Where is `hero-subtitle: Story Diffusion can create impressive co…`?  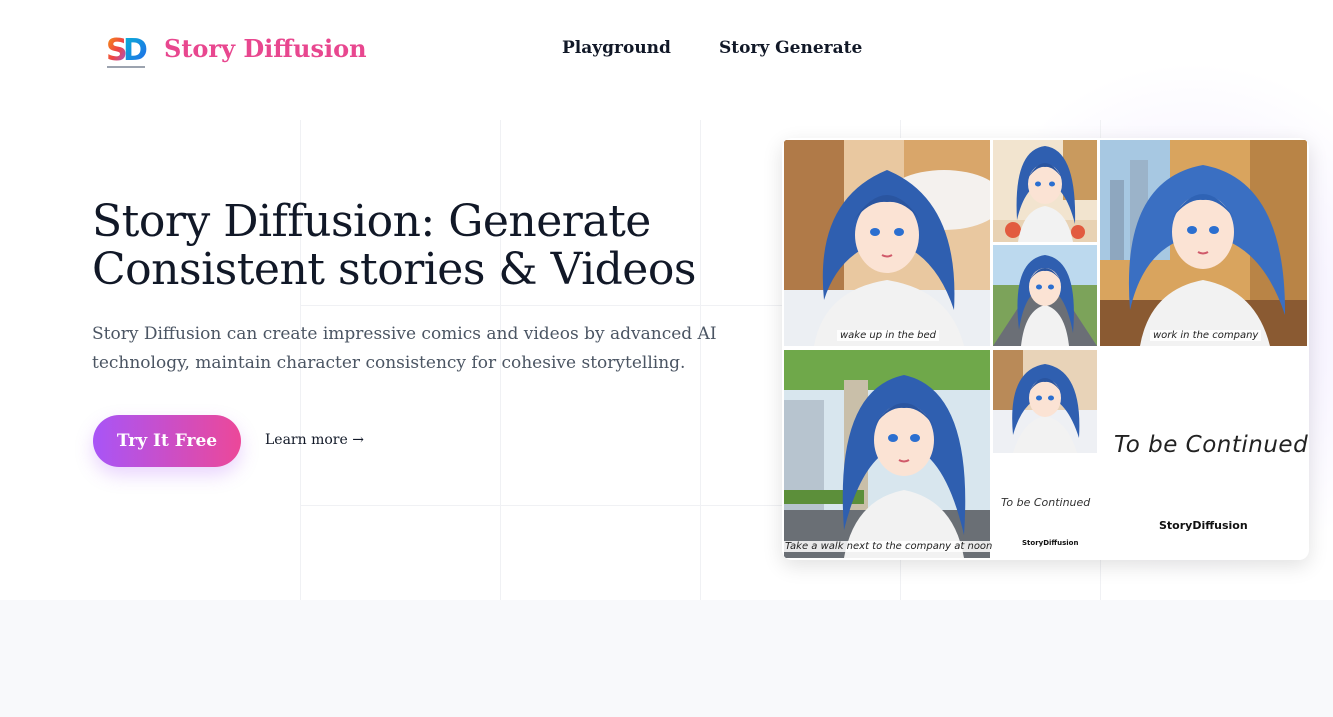
hero-subtitle: Story Diffusion can create impressive co… is located at coordinates (404, 348).